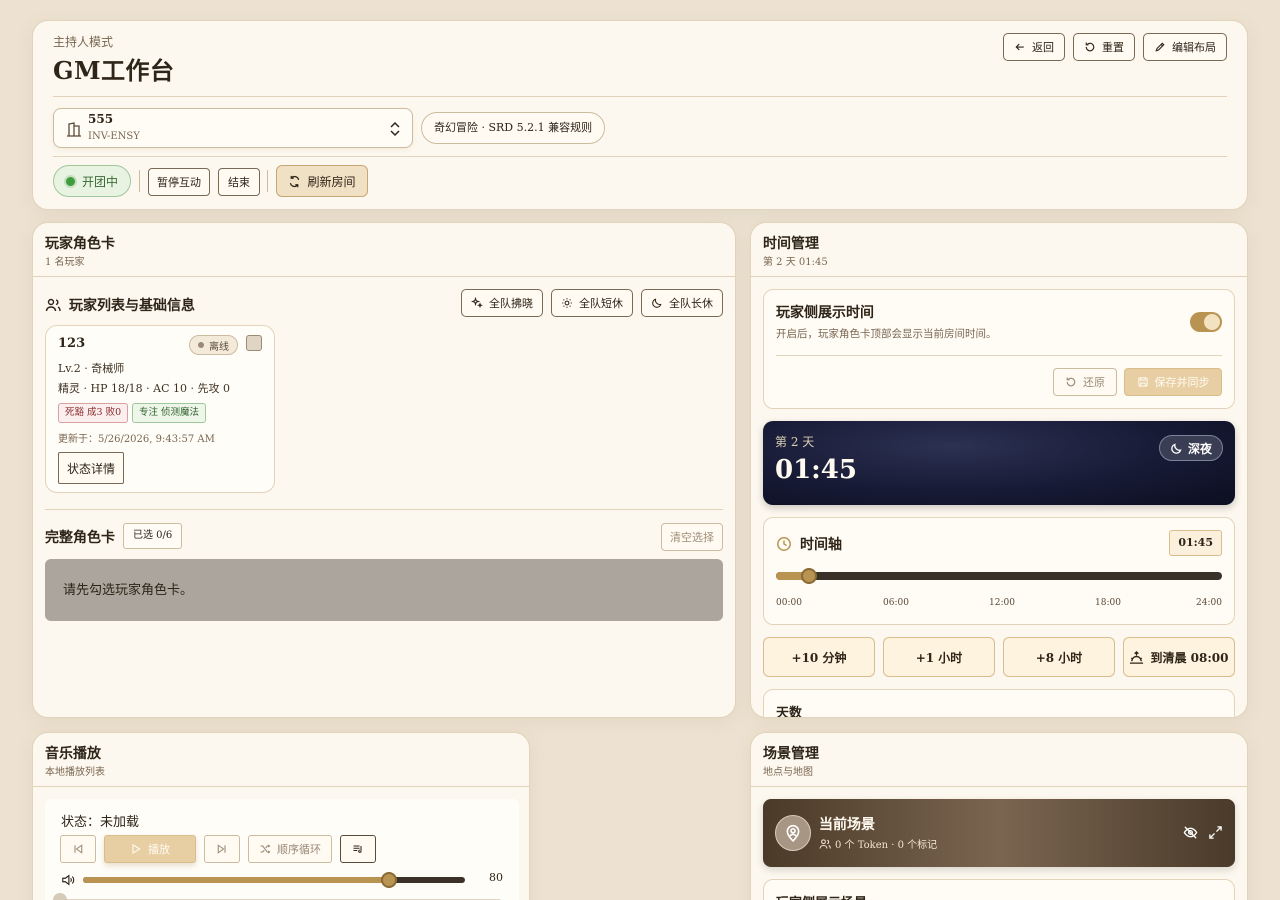 The height and width of the screenshot is (900, 1280). What do you see at coordinates (1002, 603) in the screenshot?
I see `timeline-tick: 12:00` at bounding box center [1002, 603].